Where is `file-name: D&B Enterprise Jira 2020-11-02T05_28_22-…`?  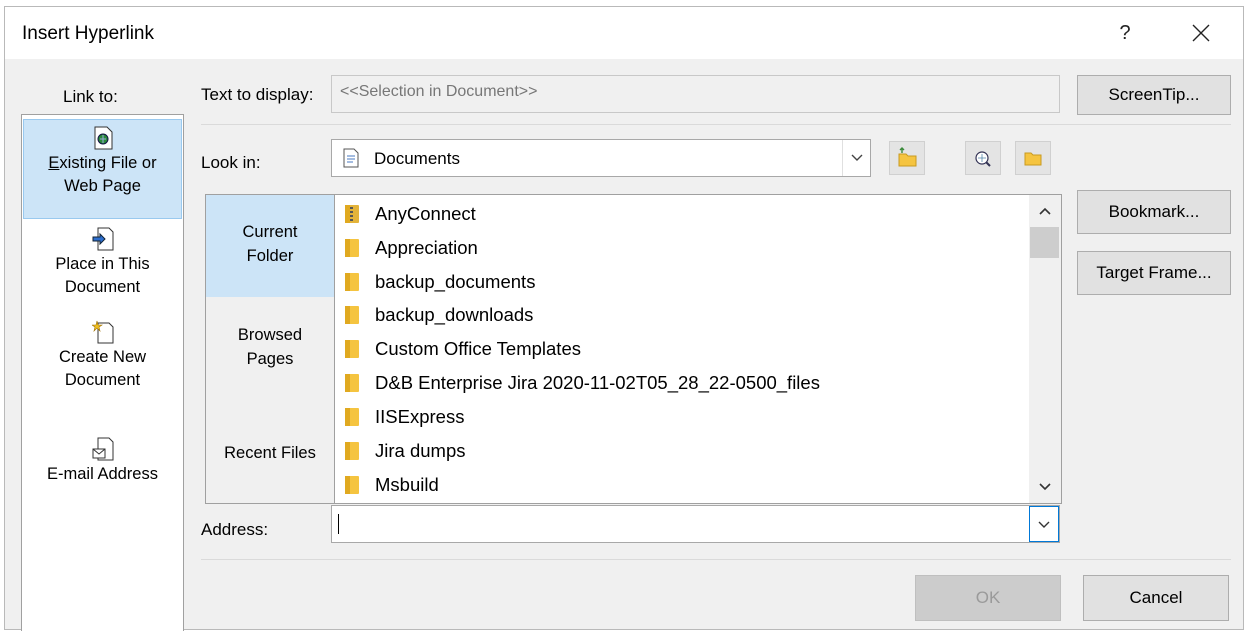
file-name: D&B Enterprise Jira 2020-11-02T05_28_22-… is located at coordinates (597, 382).